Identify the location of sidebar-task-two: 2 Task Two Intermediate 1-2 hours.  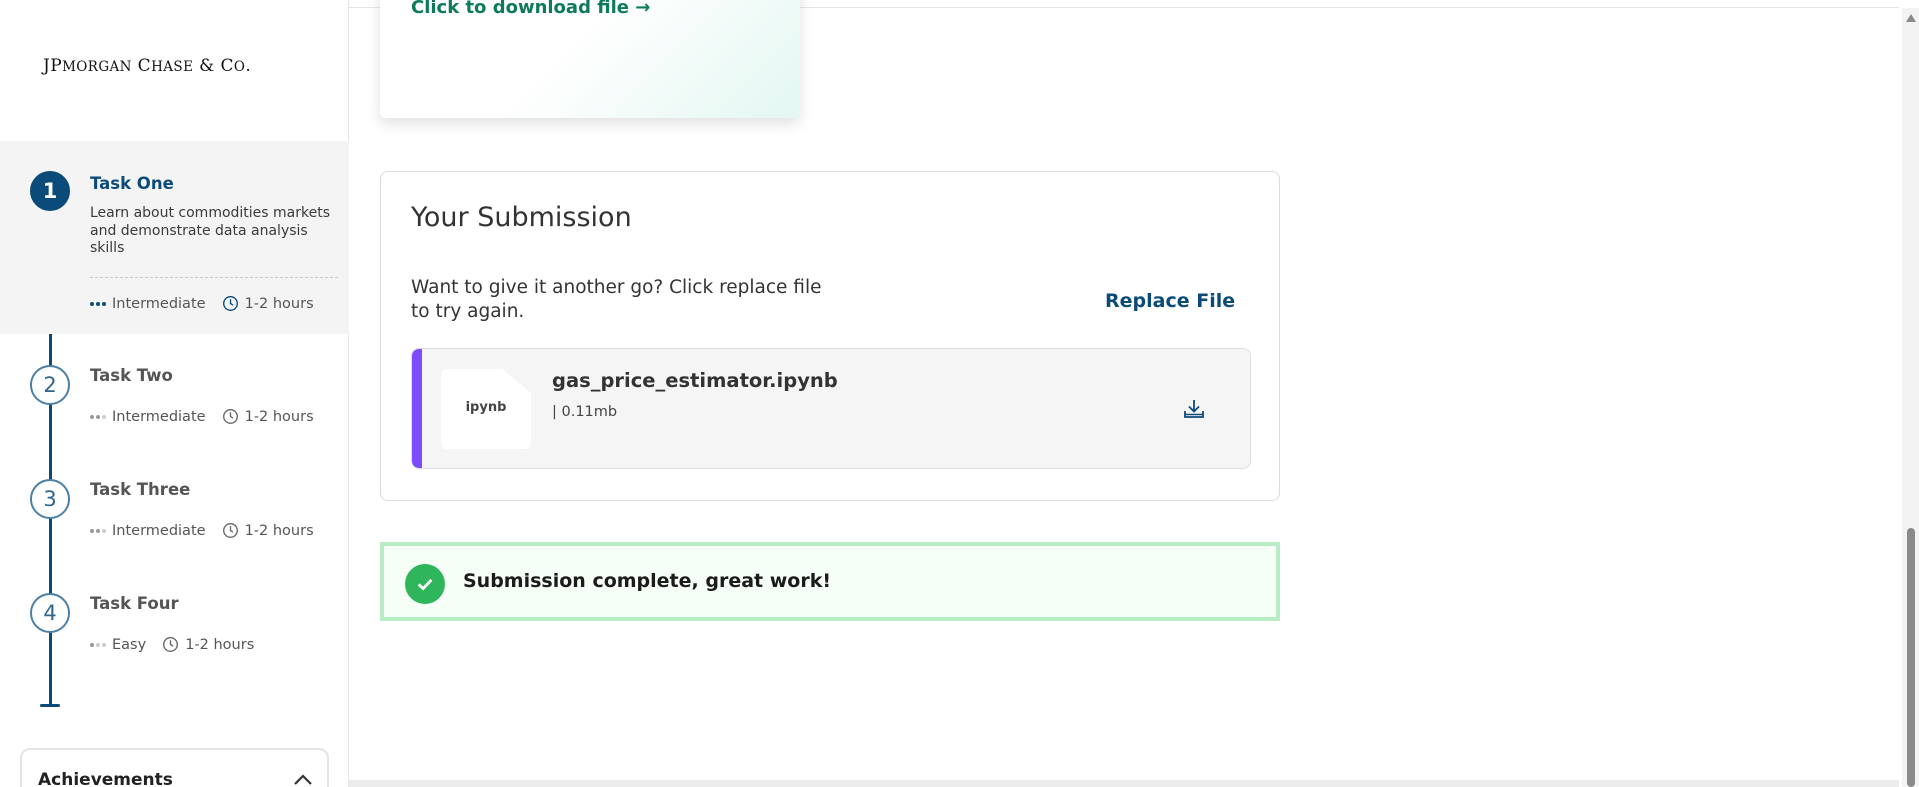
(174, 400).